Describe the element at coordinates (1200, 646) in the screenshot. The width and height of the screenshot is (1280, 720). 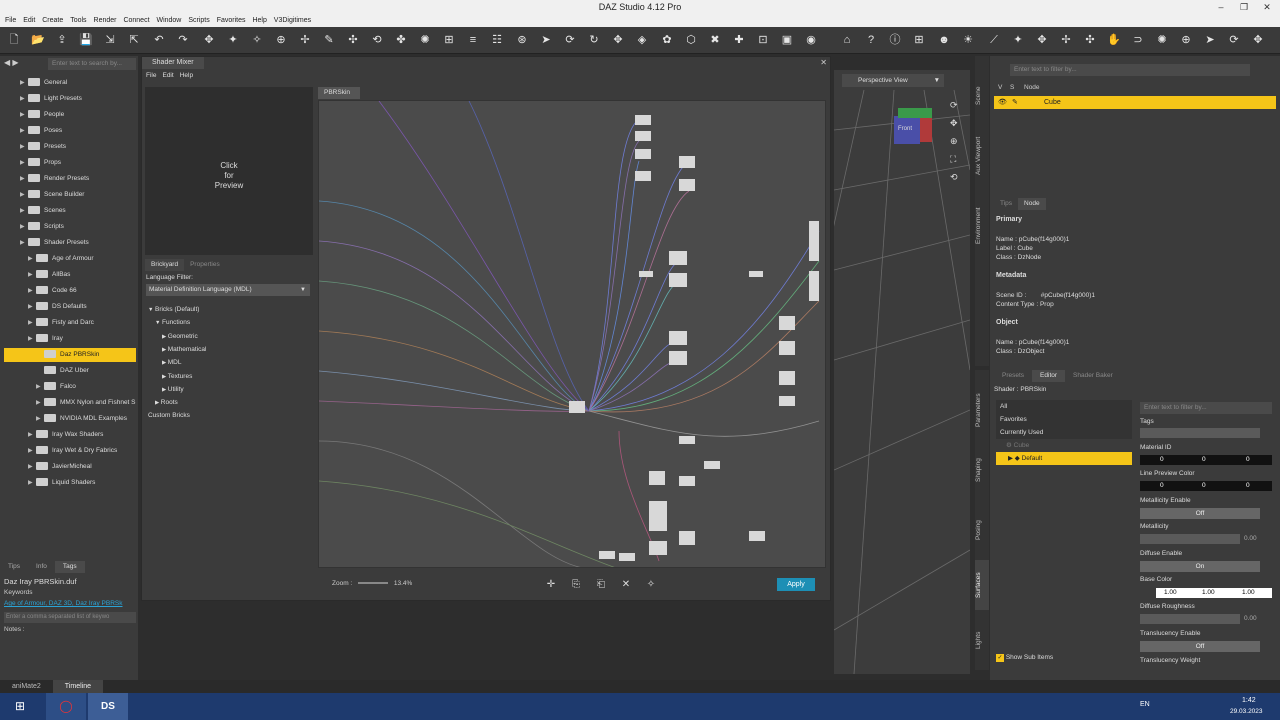
I see `translucency-enable-toggle: Off` at that location.